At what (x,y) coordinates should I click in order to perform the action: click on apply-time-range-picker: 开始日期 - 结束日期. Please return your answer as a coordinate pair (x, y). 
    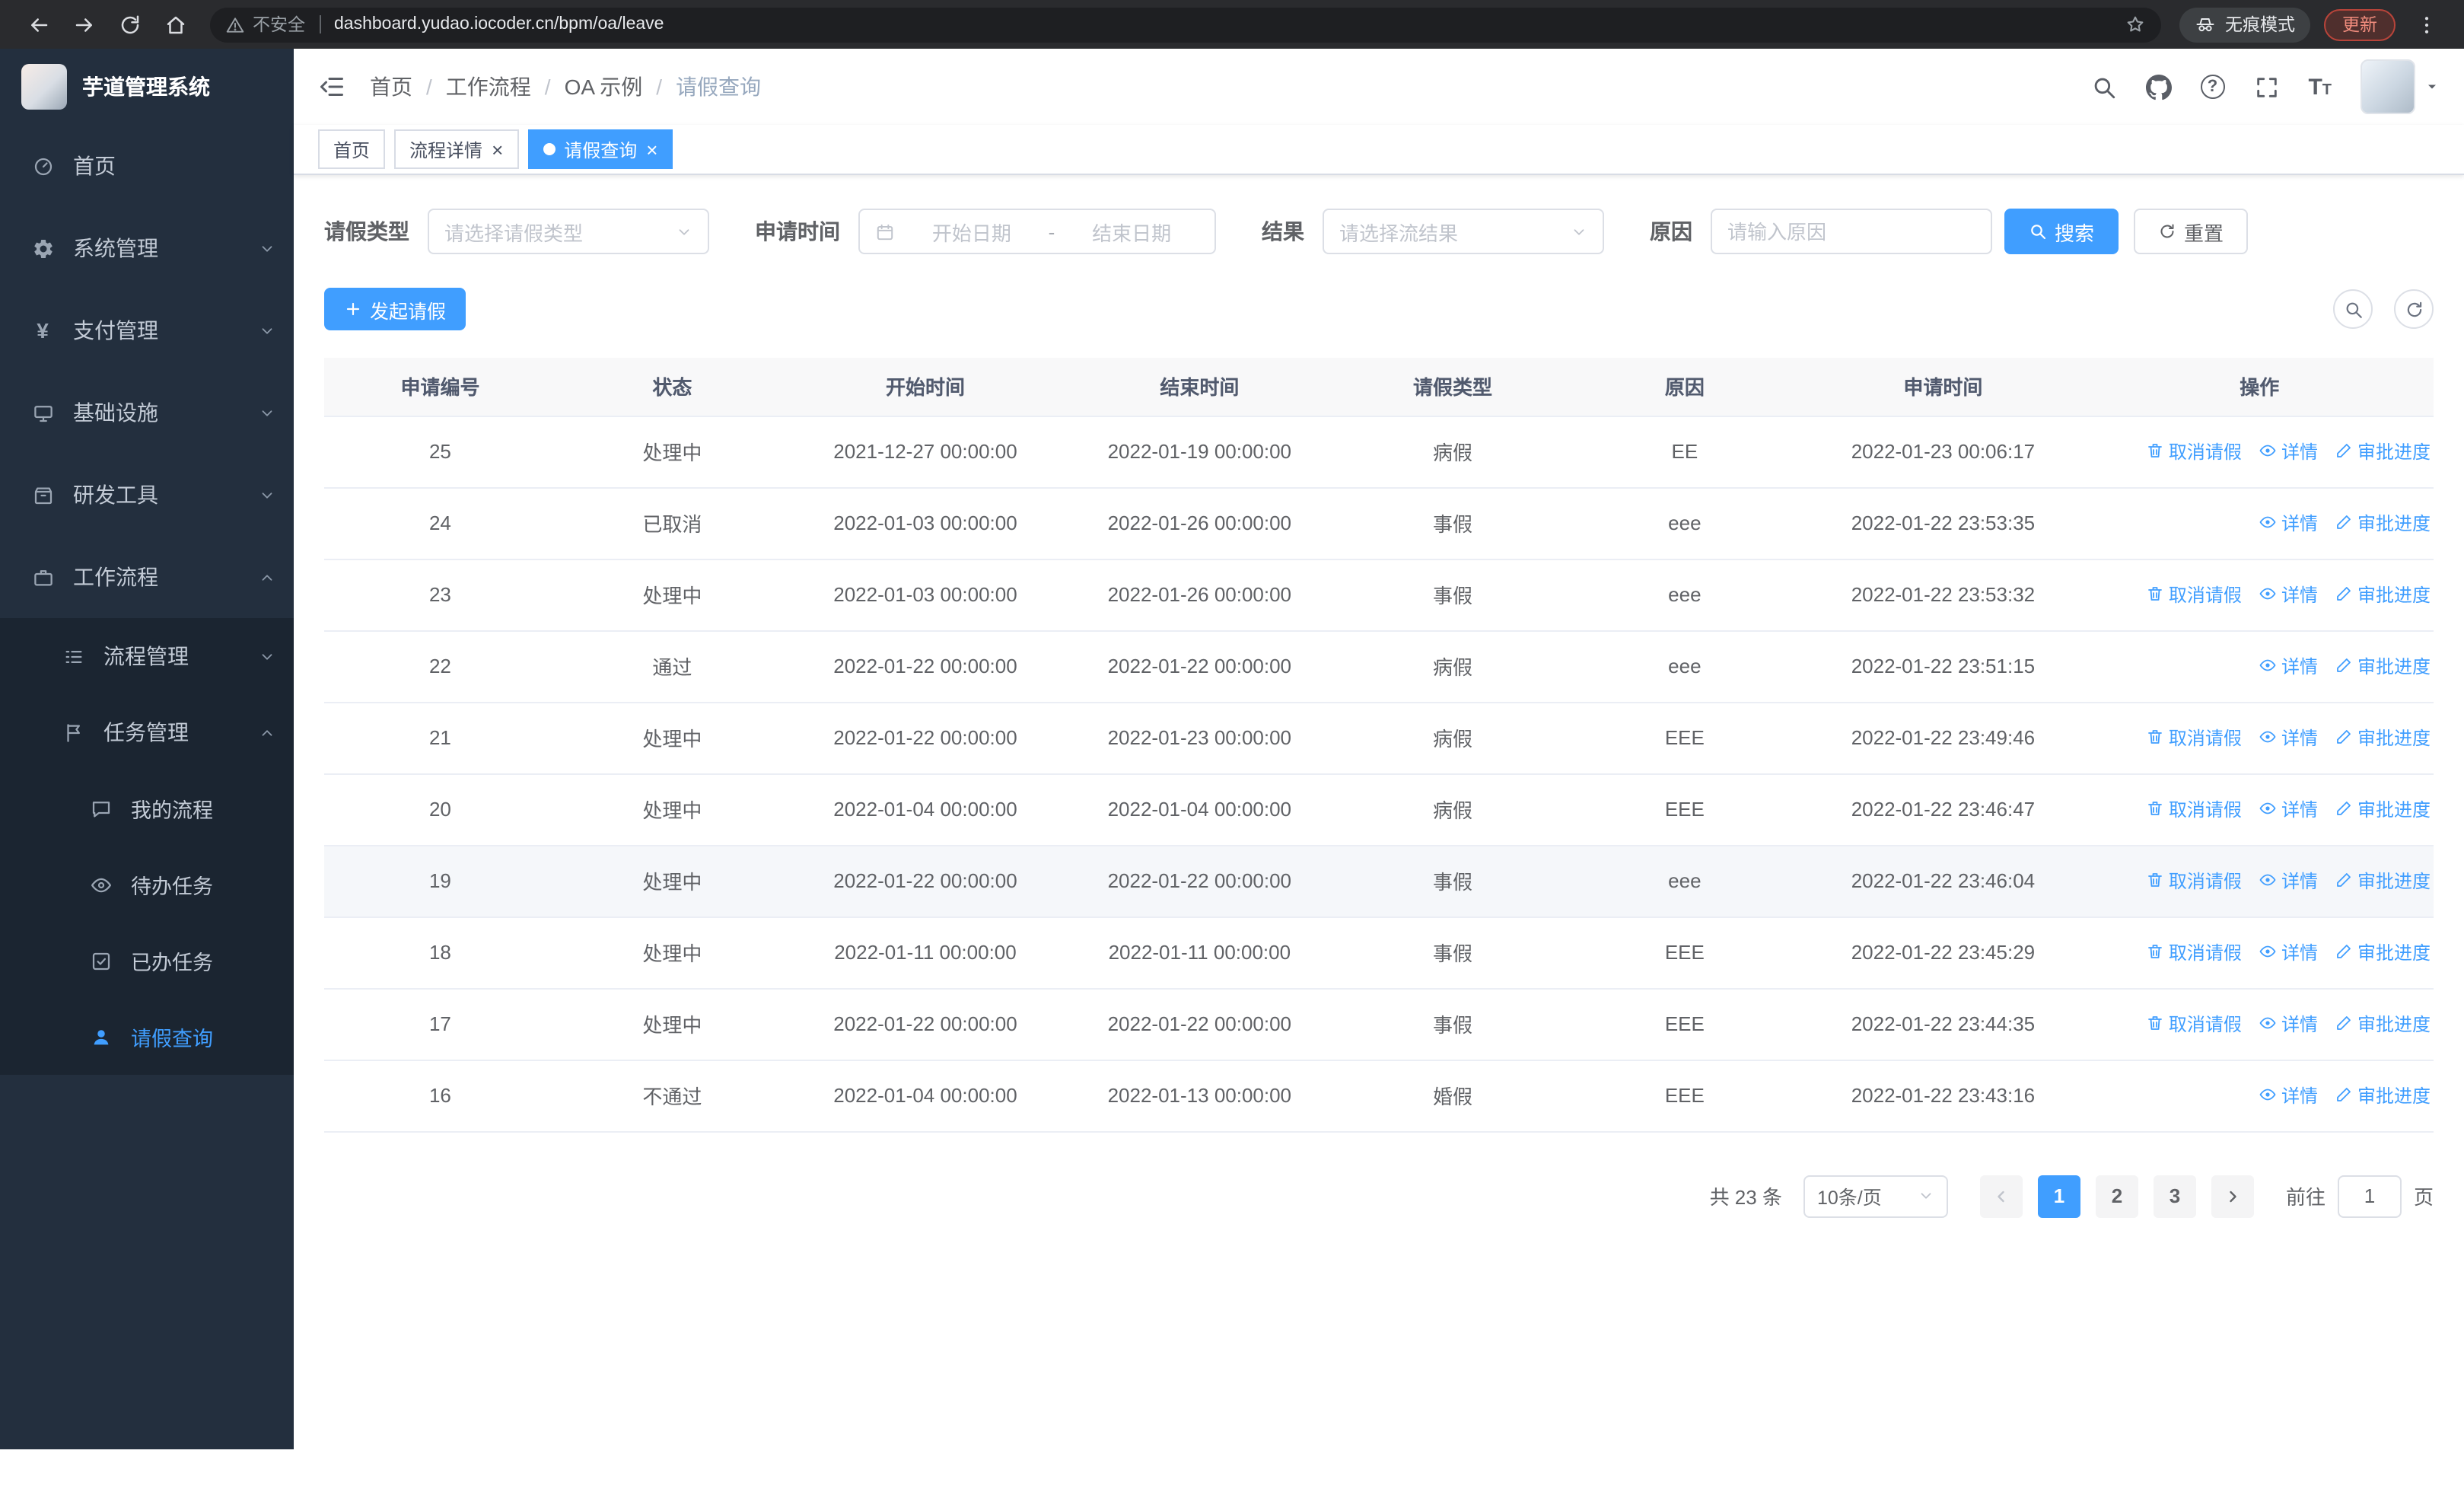
    Looking at the image, I should click on (1037, 231).